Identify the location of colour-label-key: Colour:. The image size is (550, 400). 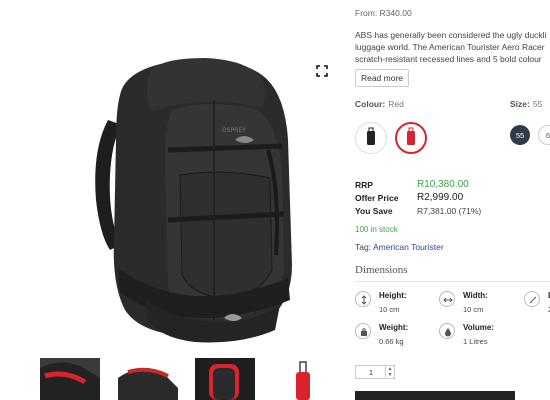
(370, 104).